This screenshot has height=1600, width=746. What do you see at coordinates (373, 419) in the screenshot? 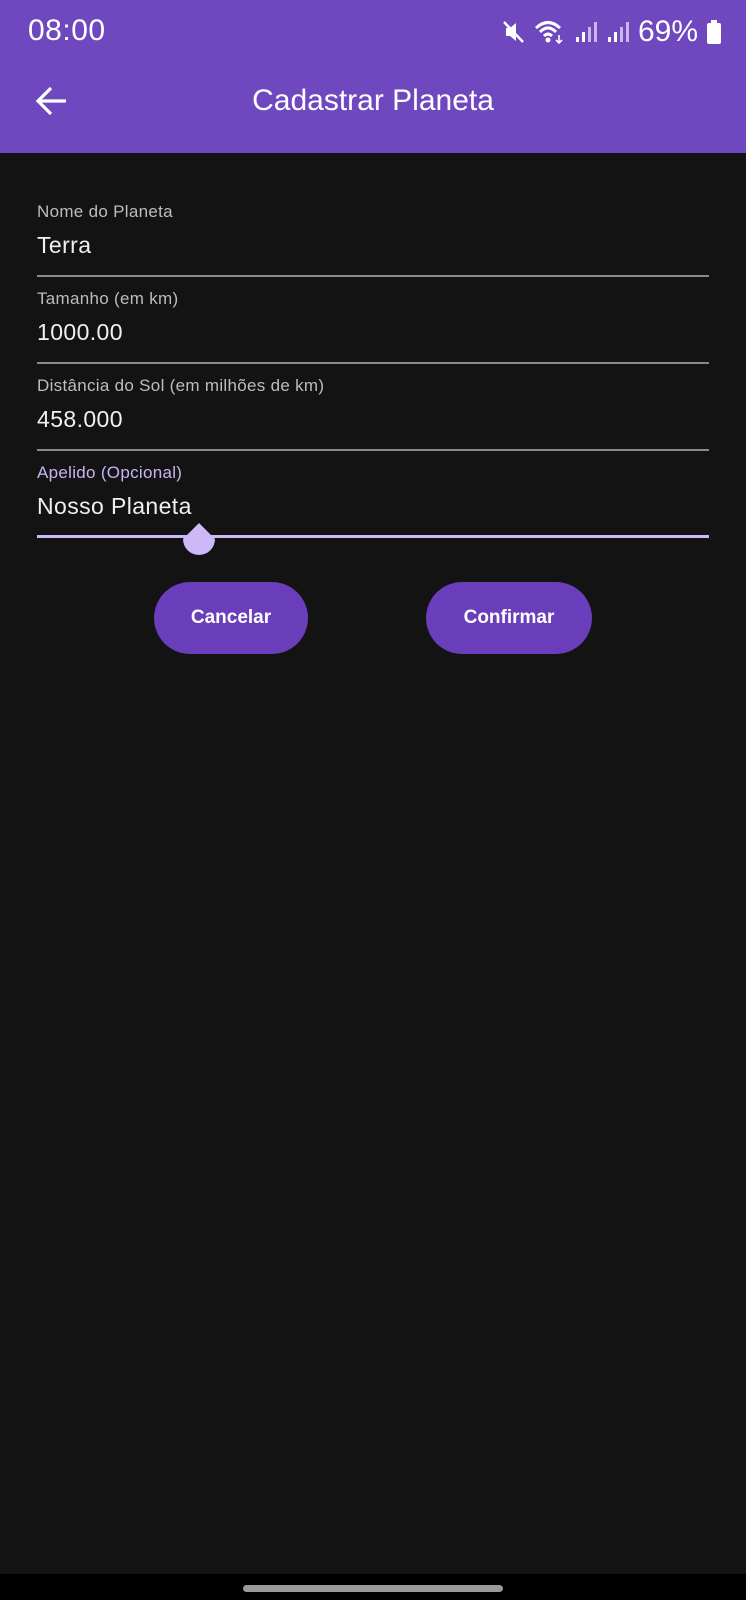
I see `sun-distance-input` at bounding box center [373, 419].